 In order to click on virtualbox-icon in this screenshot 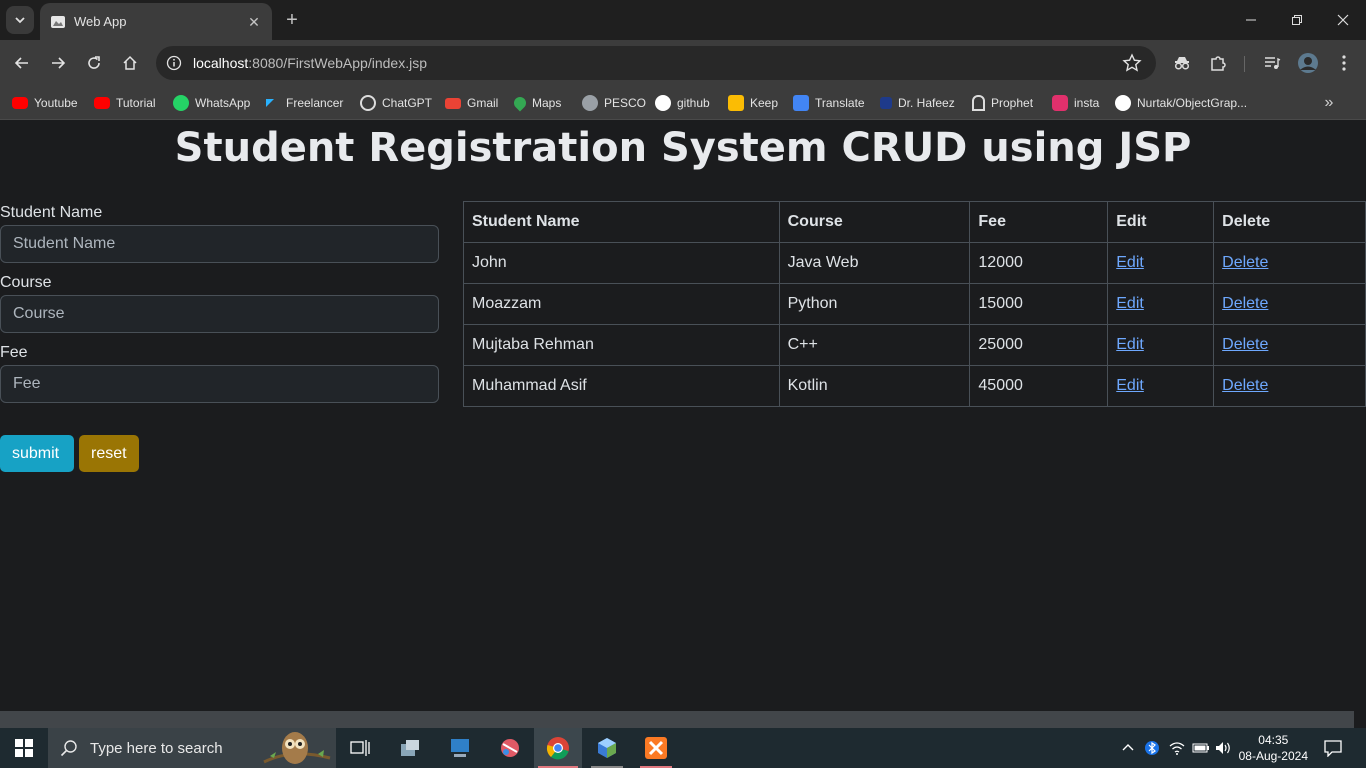, I will do `click(607, 748)`.